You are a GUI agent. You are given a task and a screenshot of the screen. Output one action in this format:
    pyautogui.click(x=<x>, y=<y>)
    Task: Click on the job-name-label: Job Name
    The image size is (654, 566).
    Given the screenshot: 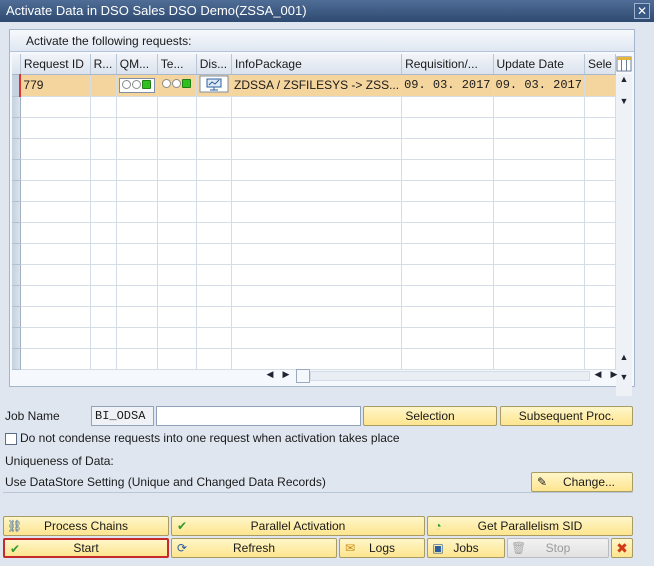 What is the action you would take?
    pyautogui.click(x=32, y=416)
    